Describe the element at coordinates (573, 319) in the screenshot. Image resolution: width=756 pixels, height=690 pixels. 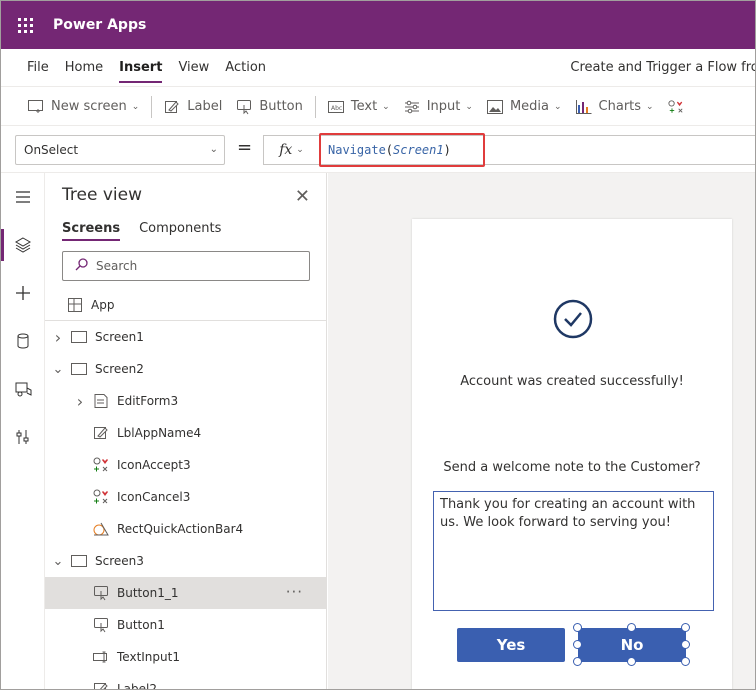
I see `checkmark-circle-icon` at that location.